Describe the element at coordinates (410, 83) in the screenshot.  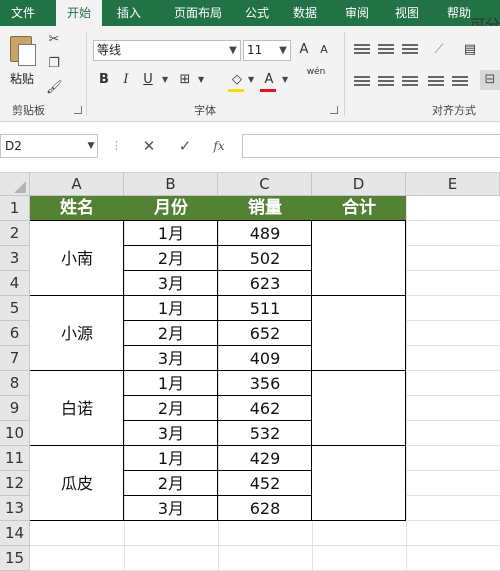
I see `align-right-icon` at that location.